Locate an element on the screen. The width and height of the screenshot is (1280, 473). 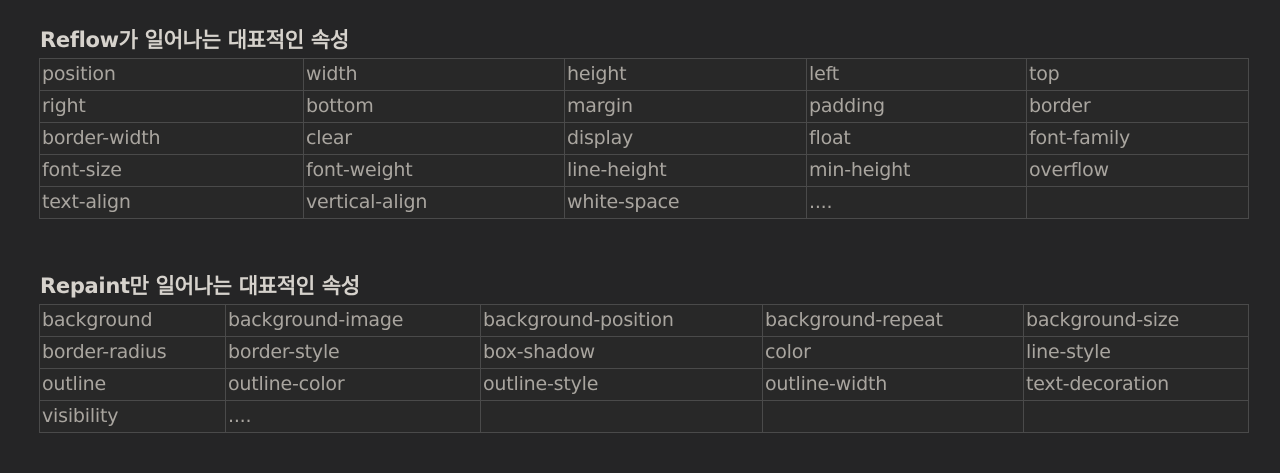
property-cell: position is located at coordinates (171, 74).